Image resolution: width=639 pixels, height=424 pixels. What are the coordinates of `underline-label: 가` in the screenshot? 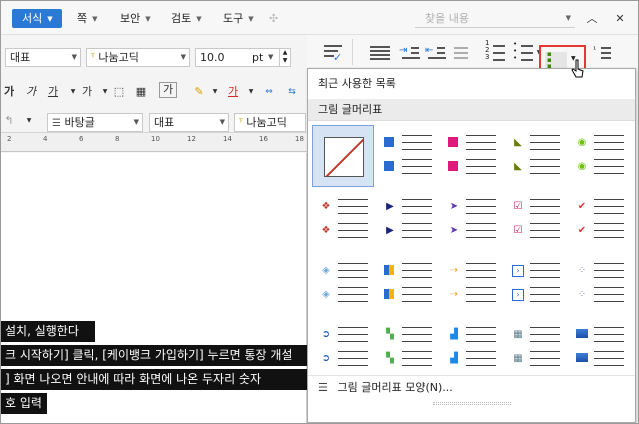 It's located at (53, 91).